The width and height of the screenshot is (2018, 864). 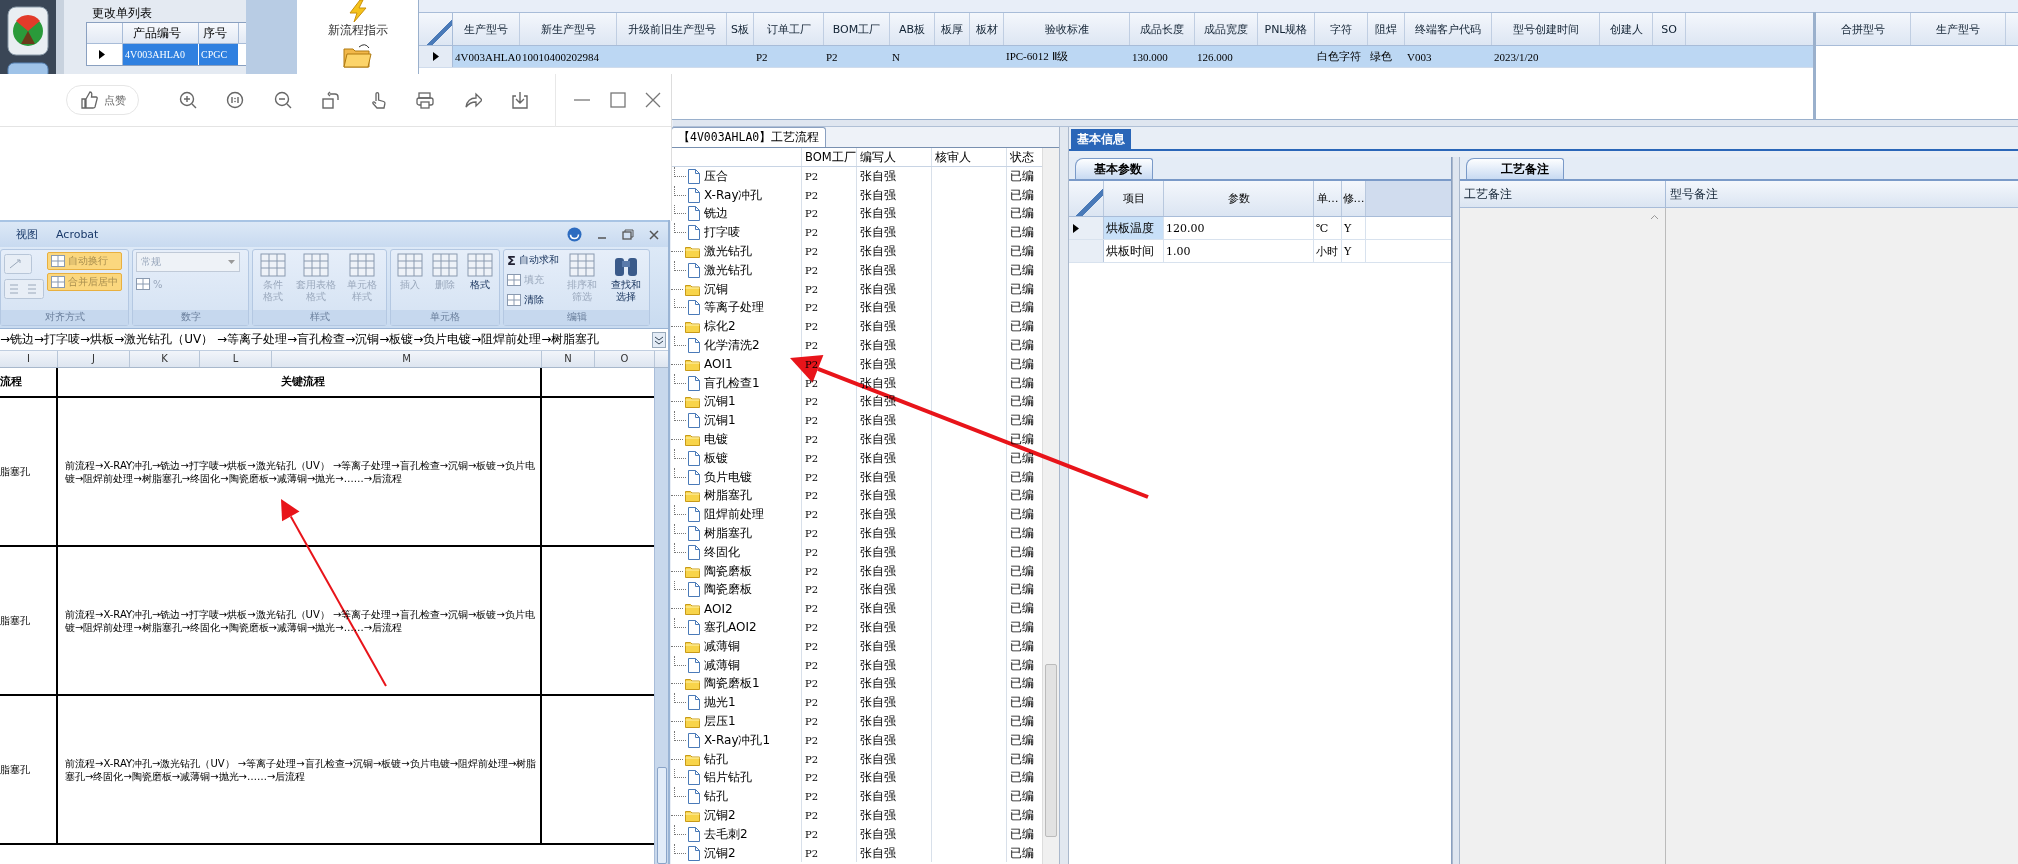 I want to click on column-header: 产品编号, so click(x=161, y=33).